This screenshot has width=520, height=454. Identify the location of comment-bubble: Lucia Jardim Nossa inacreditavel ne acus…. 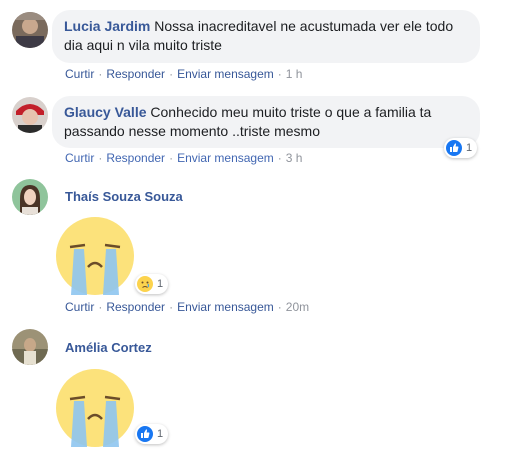
(266, 36).